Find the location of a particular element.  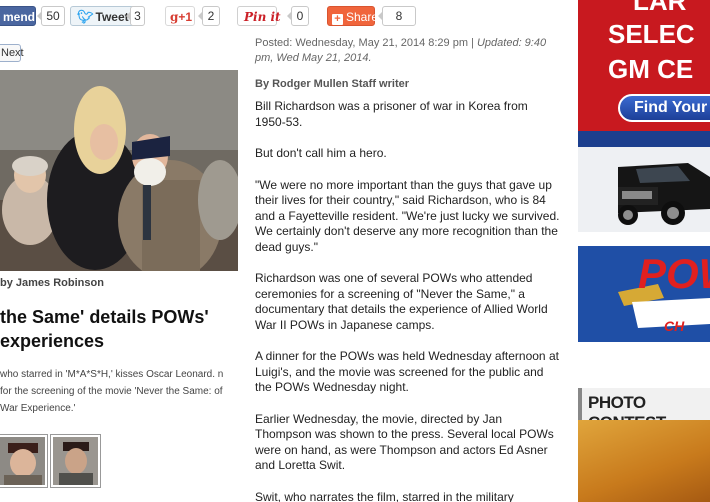

tweet-label: Tweet is located at coordinates (112, 17).